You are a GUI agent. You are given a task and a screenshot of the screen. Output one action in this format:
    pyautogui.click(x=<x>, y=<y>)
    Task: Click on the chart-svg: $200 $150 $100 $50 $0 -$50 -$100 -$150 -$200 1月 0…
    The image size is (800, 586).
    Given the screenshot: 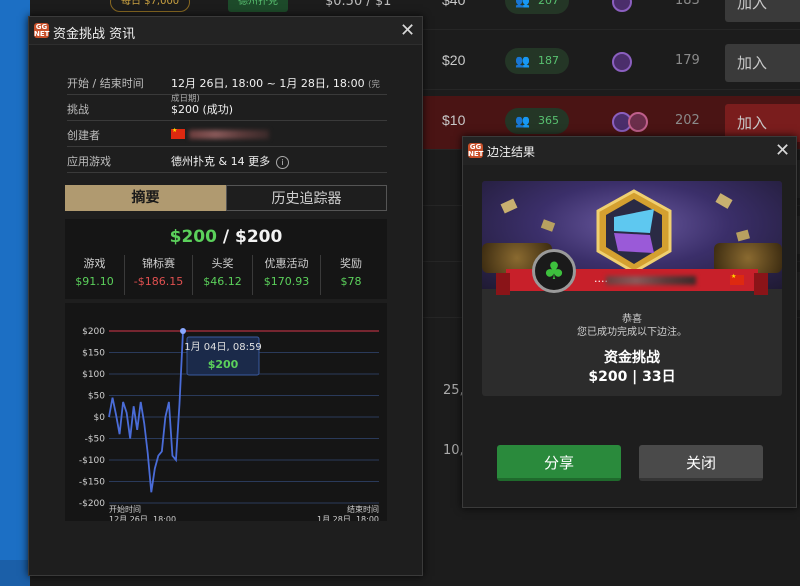 What is the action you would take?
    pyautogui.click(x=229, y=425)
    